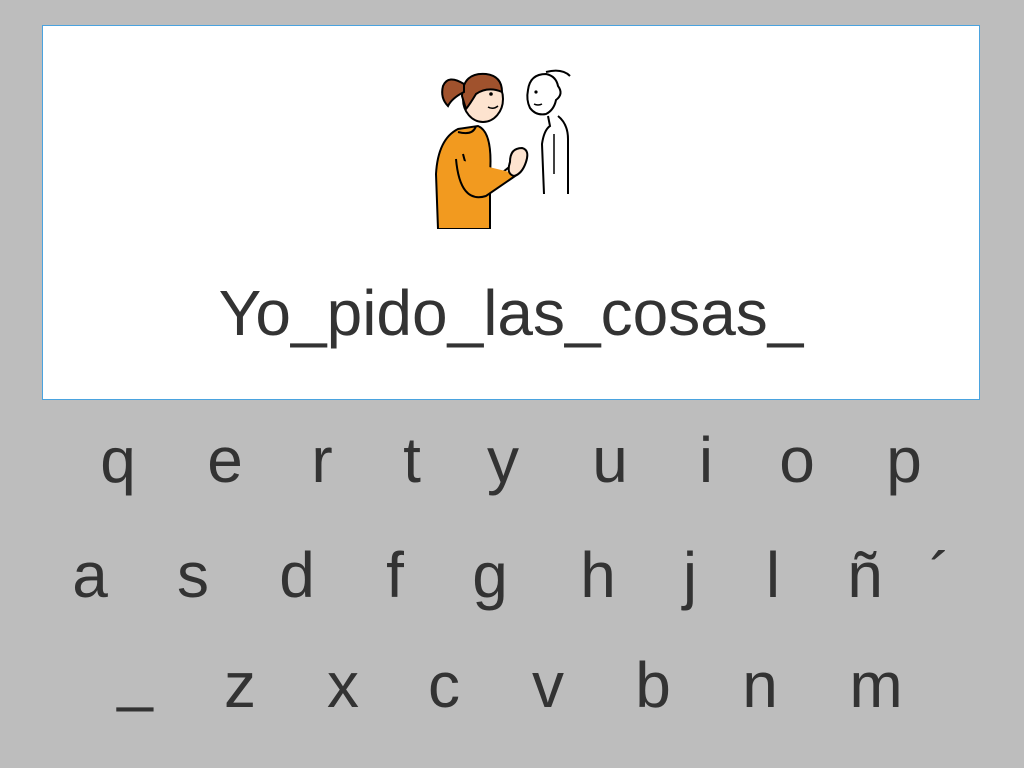  I want to click on key-row1-5: y, so click(503, 460).